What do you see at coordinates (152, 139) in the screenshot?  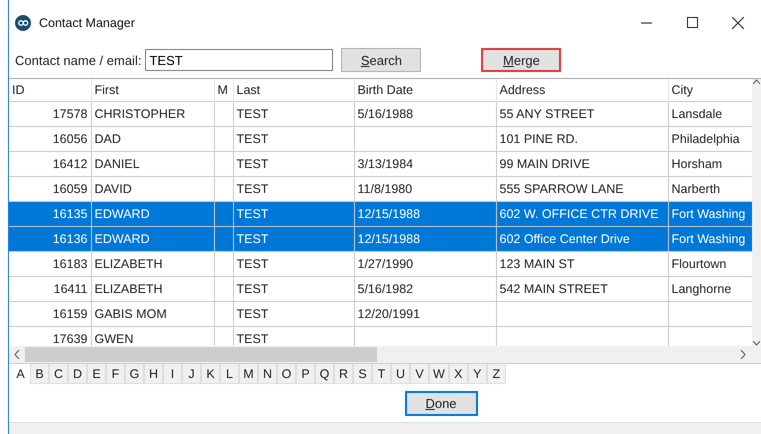 I see `table-cell: DAD` at bounding box center [152, 139].